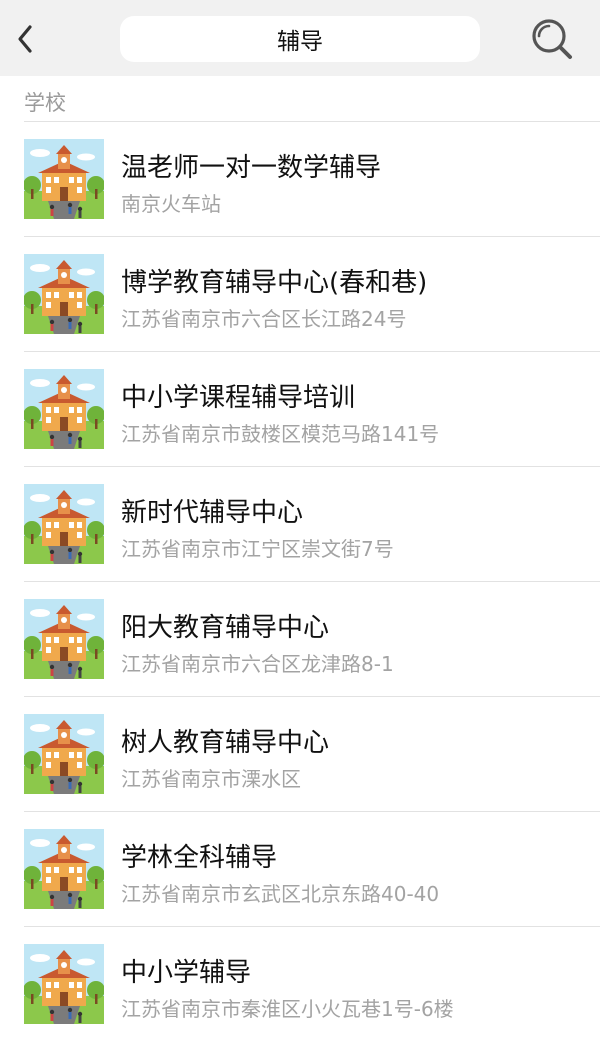 This screenshot has height=1038, width=600. I want to click on item-address: 江苏省南京市江宁区崇文街7号, so click(257, 549).